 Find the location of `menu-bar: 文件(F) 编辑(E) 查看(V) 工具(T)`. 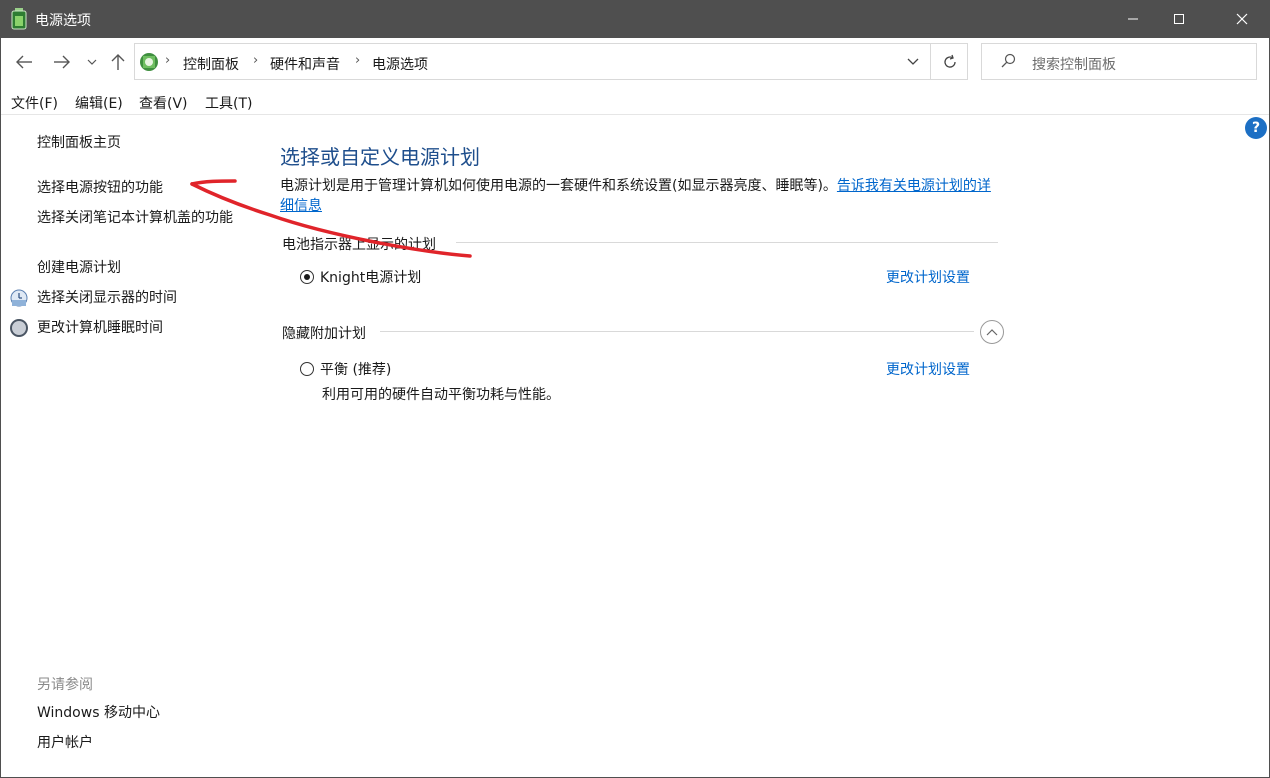

menu-bar: 文件(F) 编辑(E) 查看(V) 工具(T) is located at coordinates (635, 101).